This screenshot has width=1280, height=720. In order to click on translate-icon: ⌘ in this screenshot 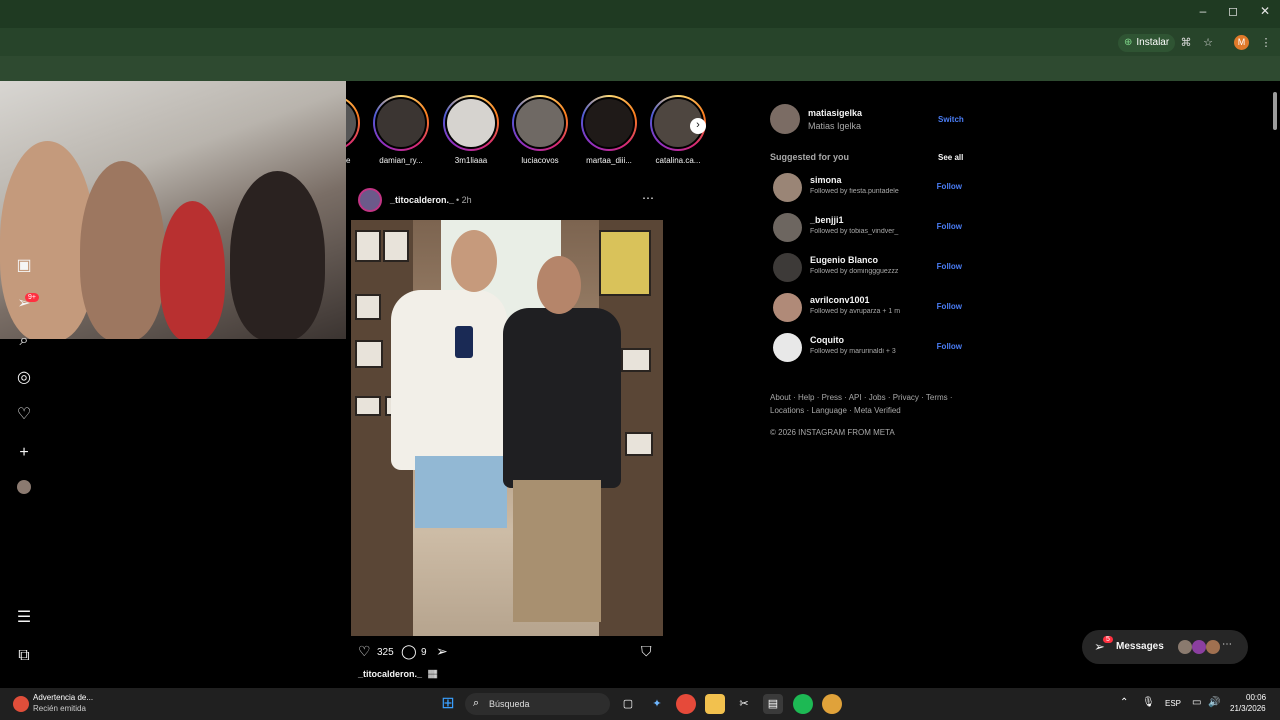, I will do `click(1186, 43)`.